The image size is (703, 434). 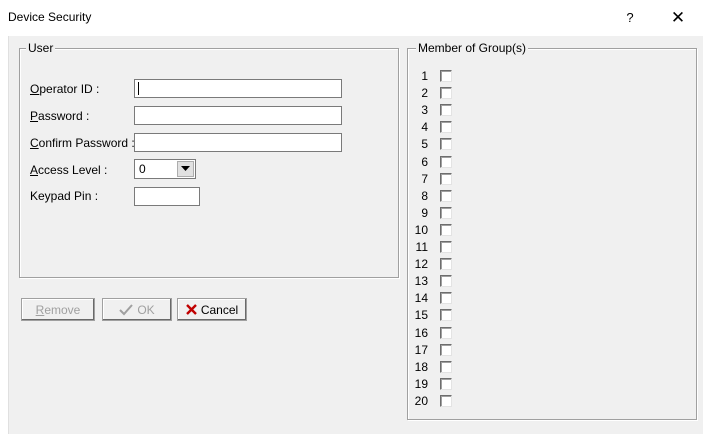 I want to click on group-number-label: 10, so click(x=421, y=229).